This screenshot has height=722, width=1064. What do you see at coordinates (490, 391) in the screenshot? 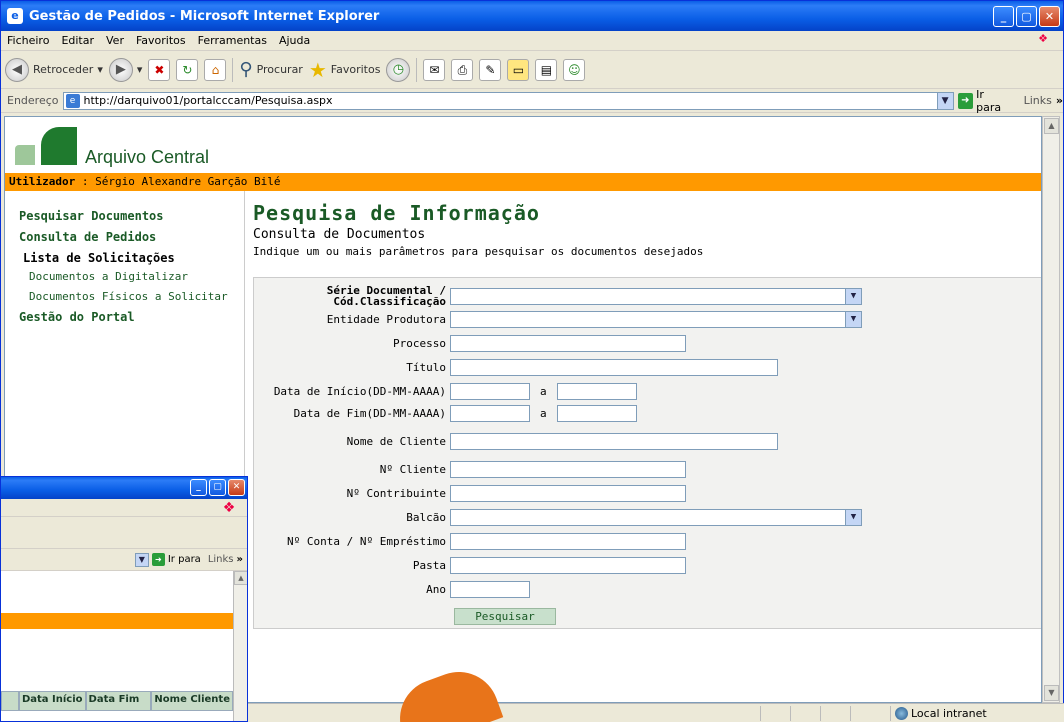
I see `data-inicio-from-input` at bounding box center [490, 391].